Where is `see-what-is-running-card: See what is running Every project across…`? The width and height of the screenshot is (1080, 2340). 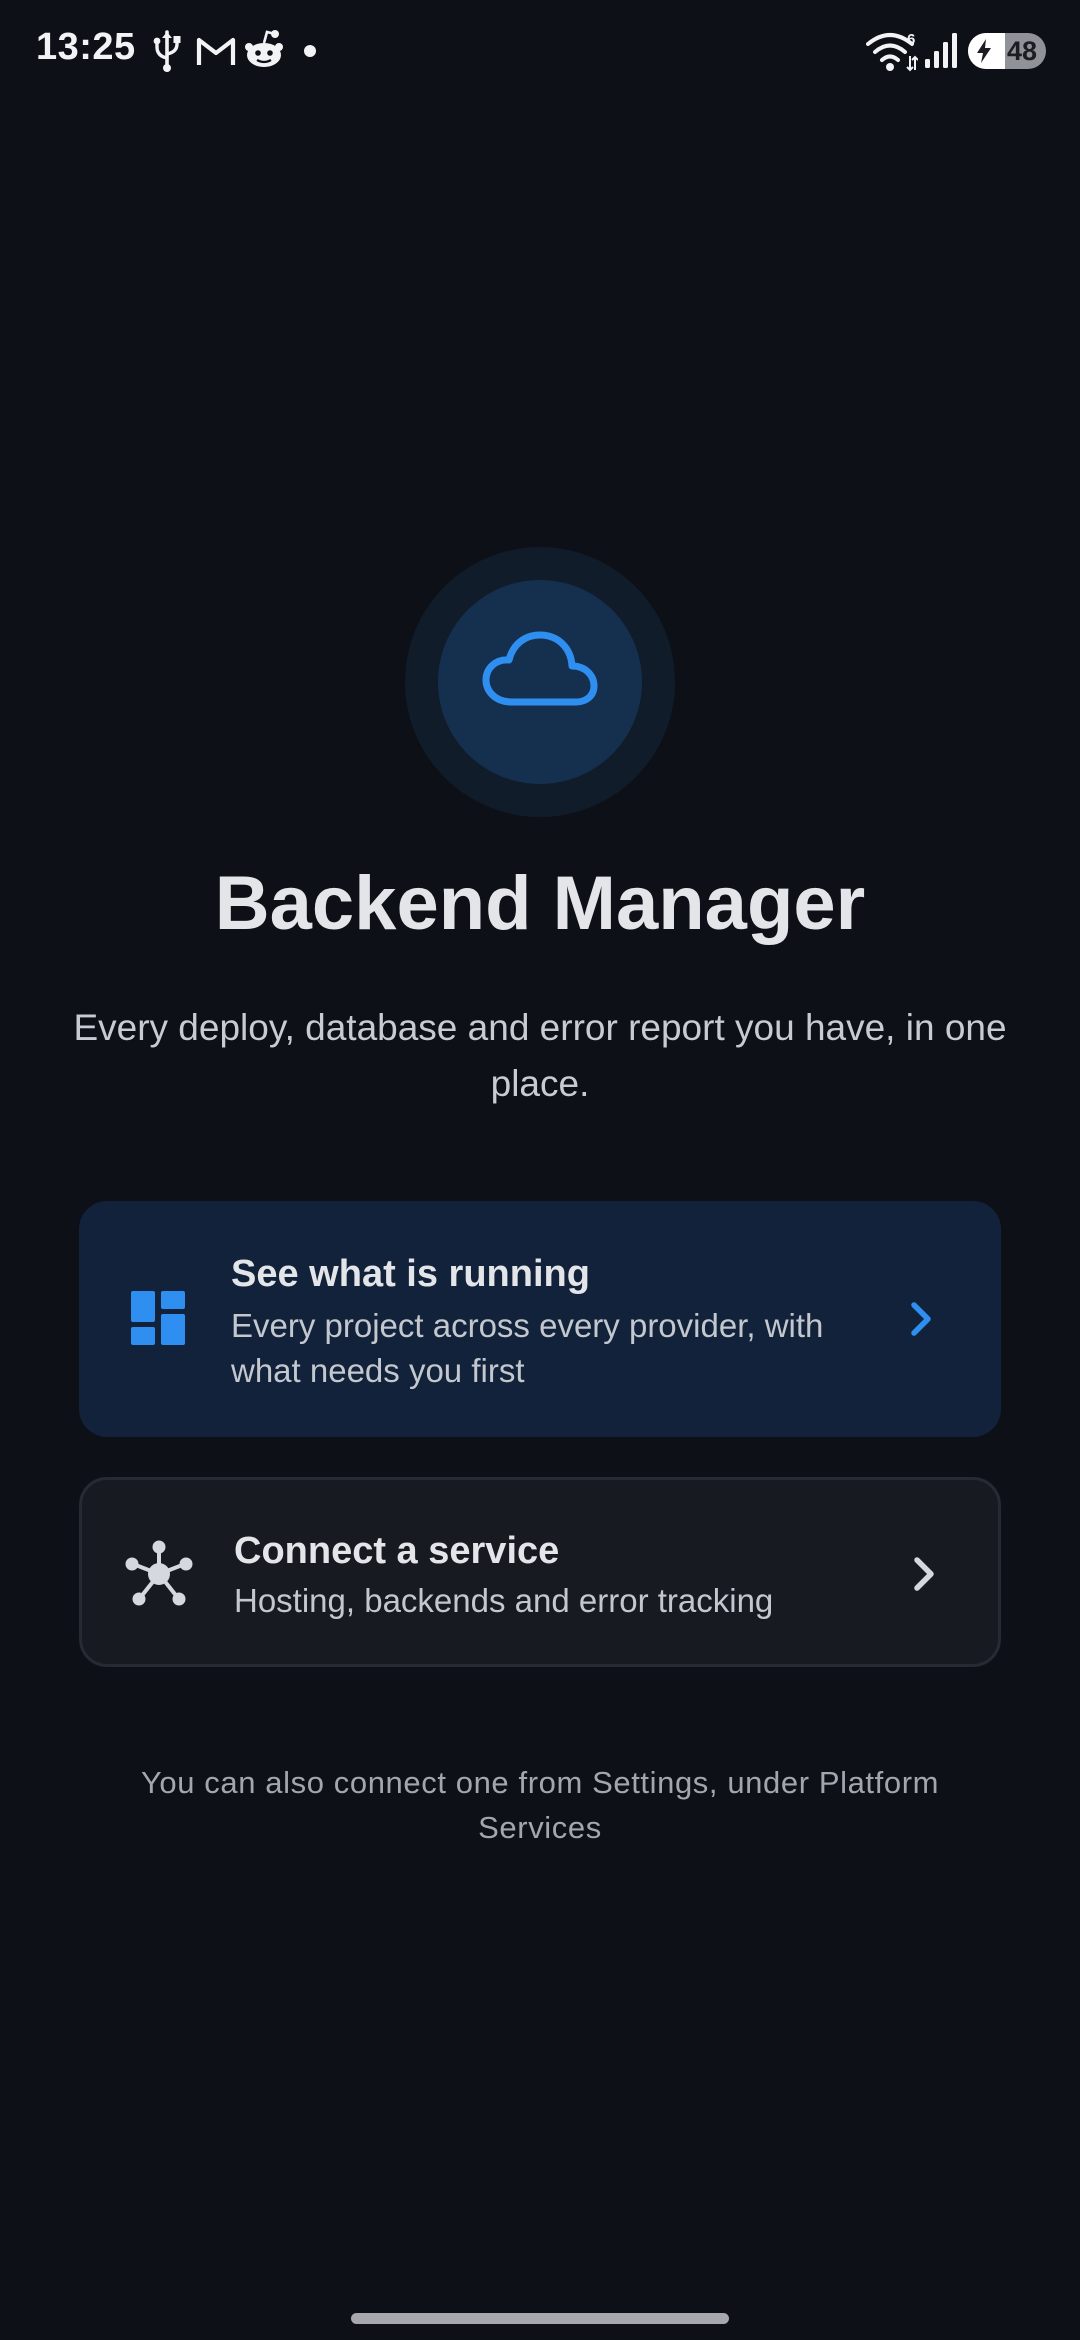 see-what-is-running-card: See what is running Every project across… is located at coordinates (540, 1319).